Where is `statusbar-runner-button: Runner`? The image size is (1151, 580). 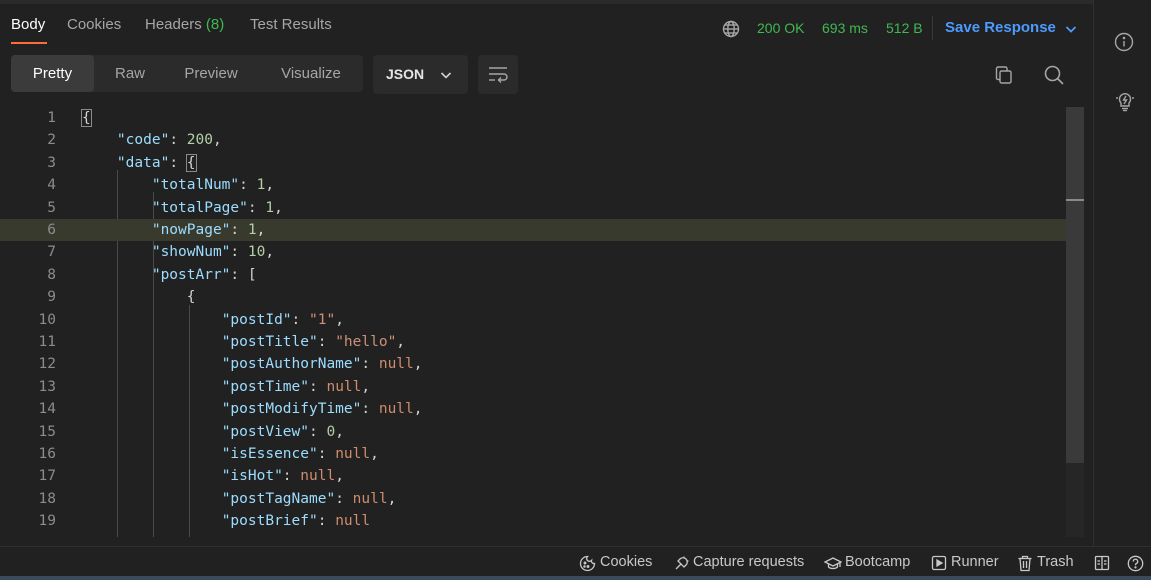
statusbar-runner-button: Runner is located at coordinates (975, 562).